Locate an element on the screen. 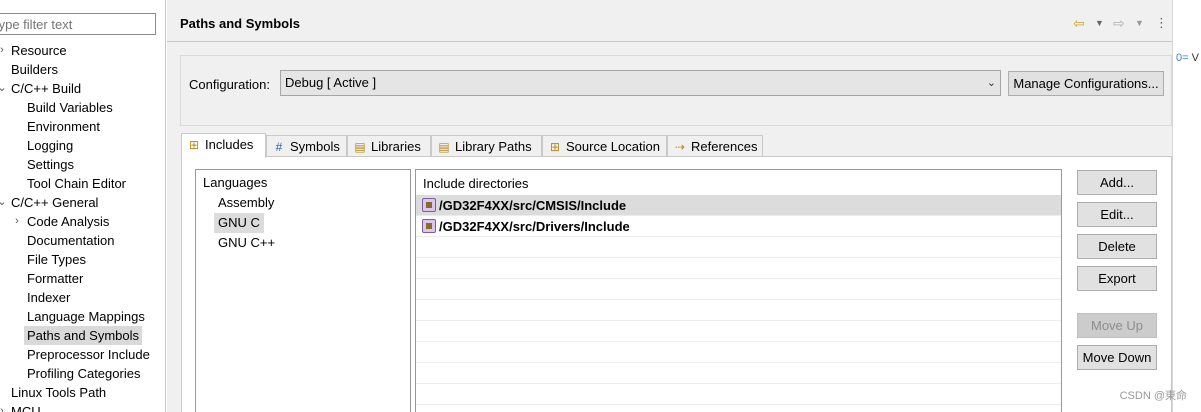 This screenshot has height=412, width=1201. tree-item: Documentation is located at coordinates (82, 240).